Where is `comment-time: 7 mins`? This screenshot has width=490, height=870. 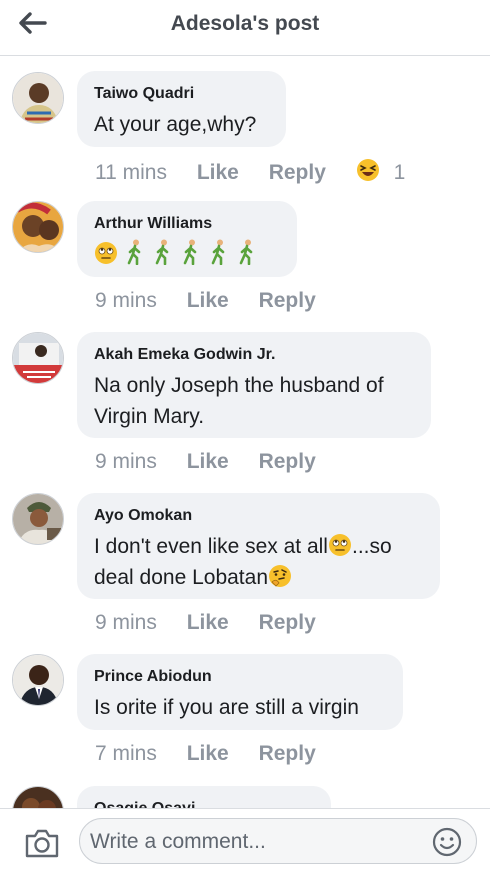 comment-time: 7 mins is located at coordinates (126, 754).